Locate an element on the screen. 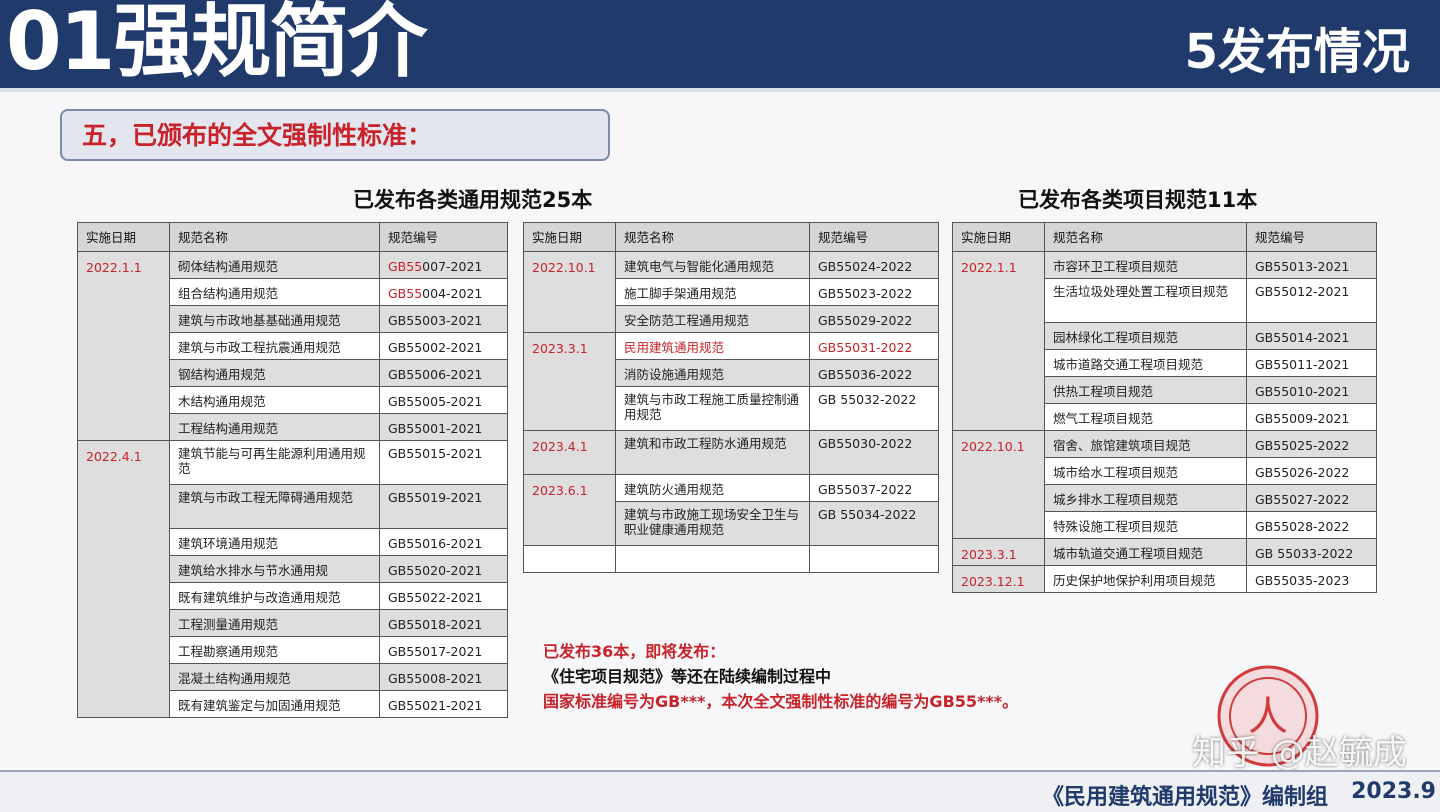 The width and height of the screenshot is (1440, 812). cell-name: 钢结构通用规范 is located at coordinates (274, 373).